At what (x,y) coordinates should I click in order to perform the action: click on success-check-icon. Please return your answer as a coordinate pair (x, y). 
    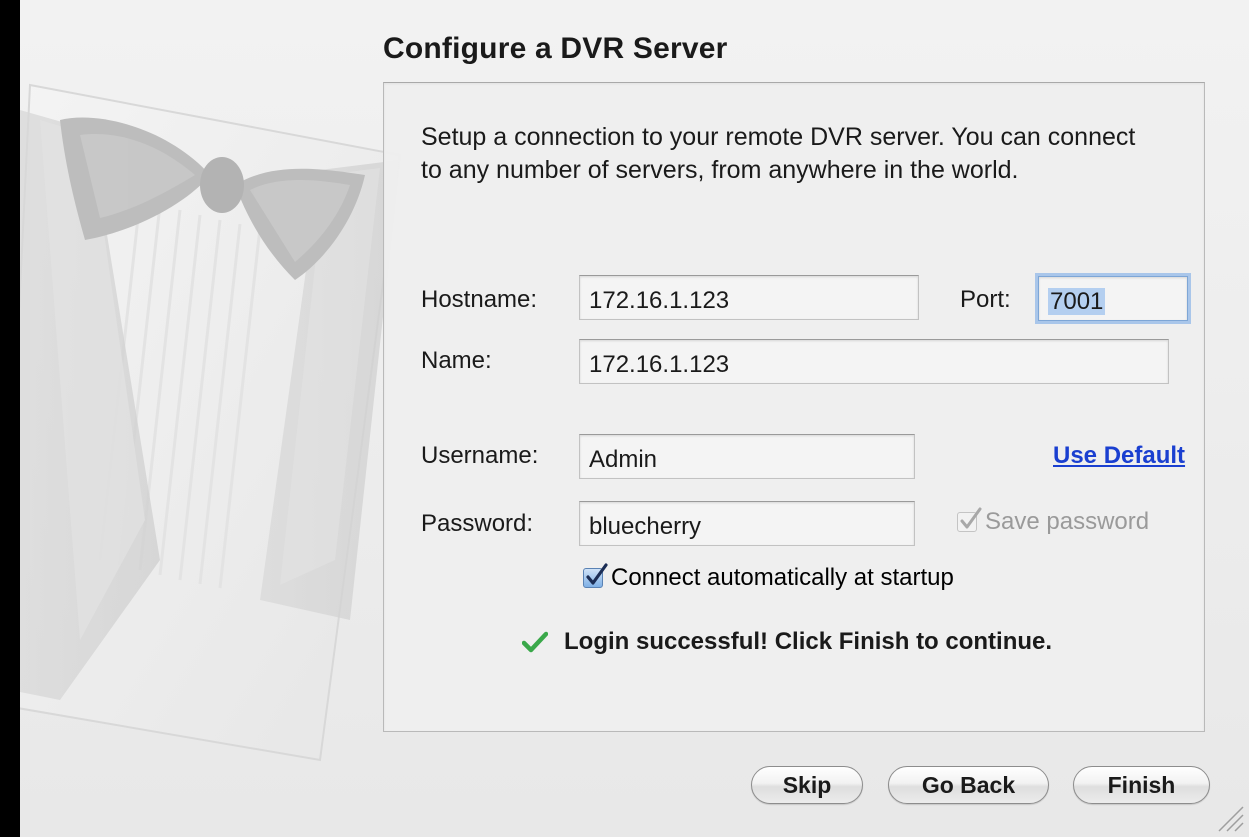
    Looking at the image, I should click on (535, 642).